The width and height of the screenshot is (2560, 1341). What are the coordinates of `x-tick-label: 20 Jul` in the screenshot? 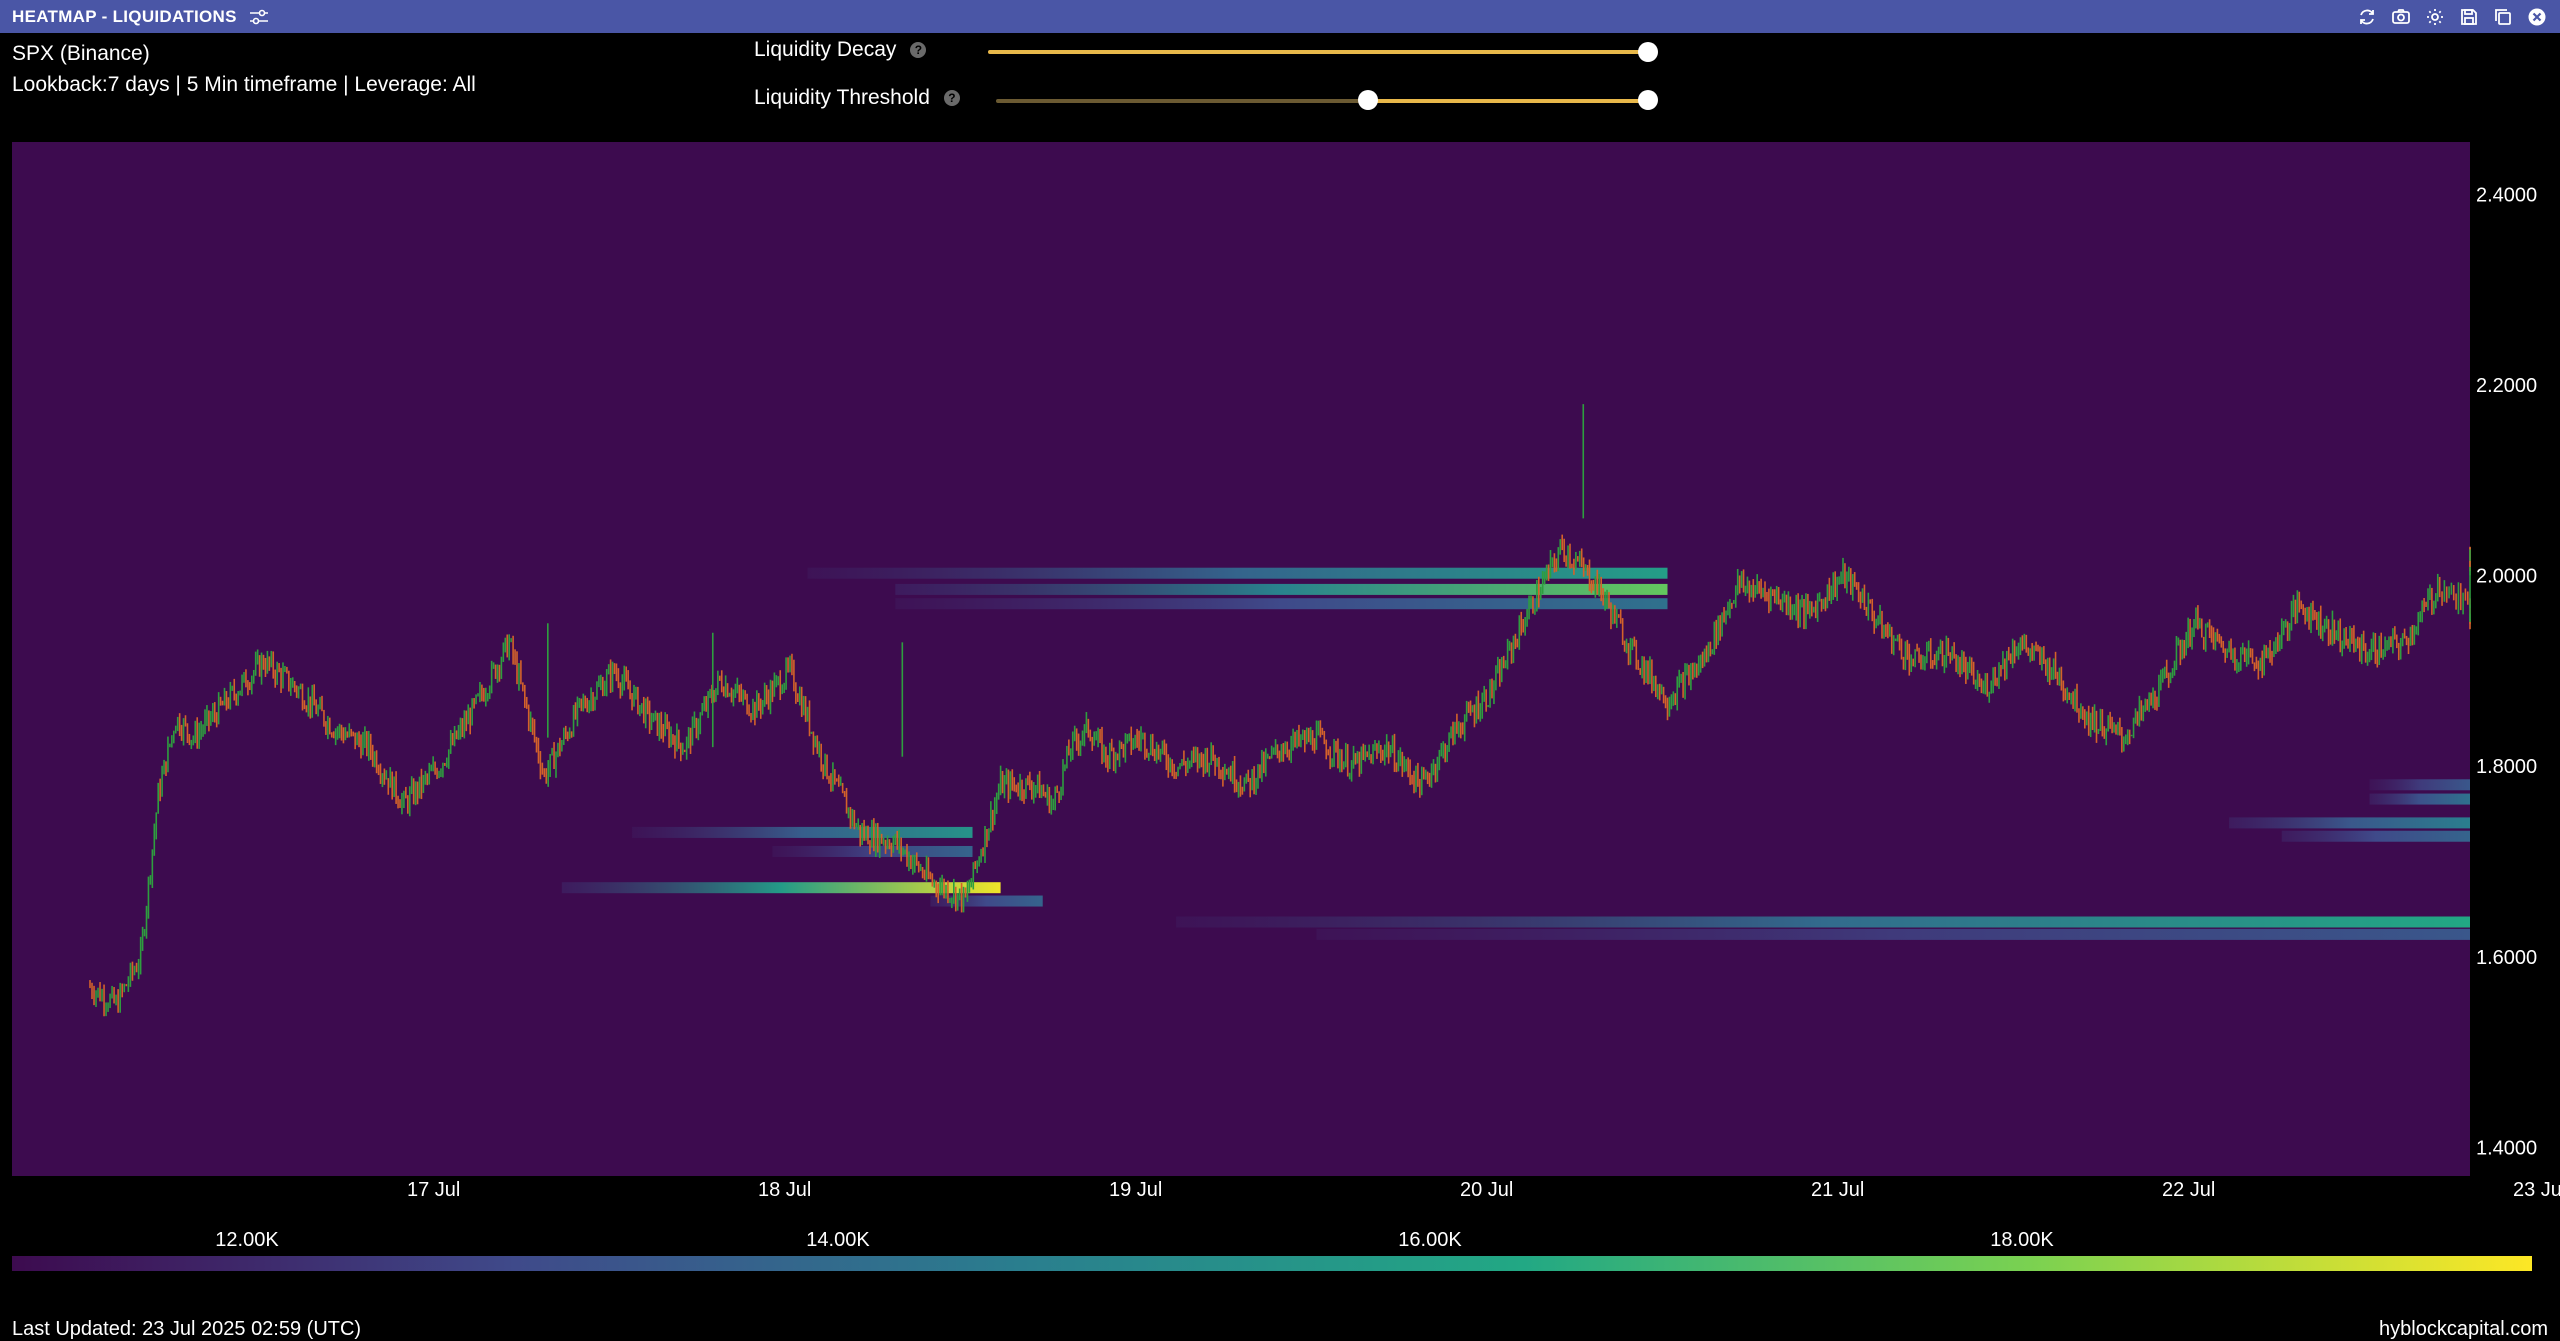 It's located at (1486, 1190).